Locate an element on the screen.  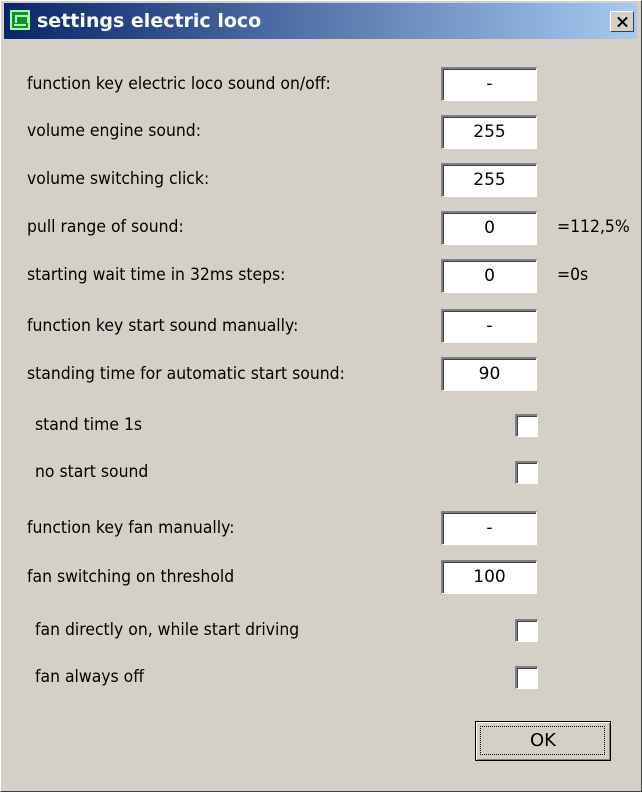
fan-direct-on-checkbox is located at coordinates (526, 630).